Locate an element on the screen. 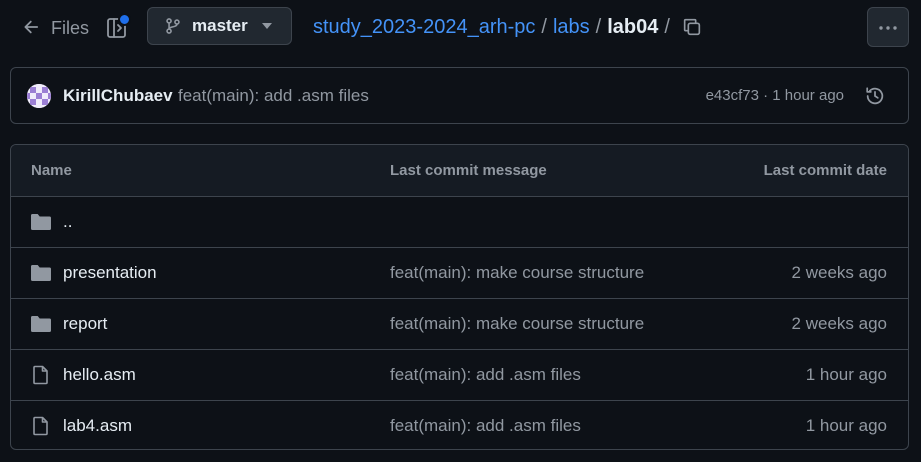 Image resolution: width=921 pixels, height=462 pixels. more-options-button is located at coordinates (888, 27).